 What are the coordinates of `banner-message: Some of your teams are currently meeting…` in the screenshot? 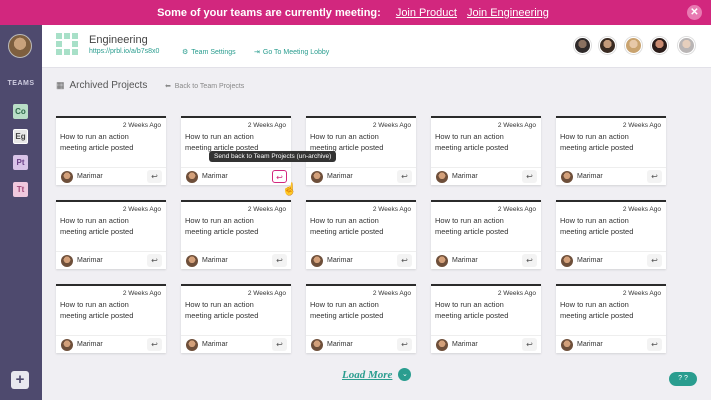 It's located at (269, 12).